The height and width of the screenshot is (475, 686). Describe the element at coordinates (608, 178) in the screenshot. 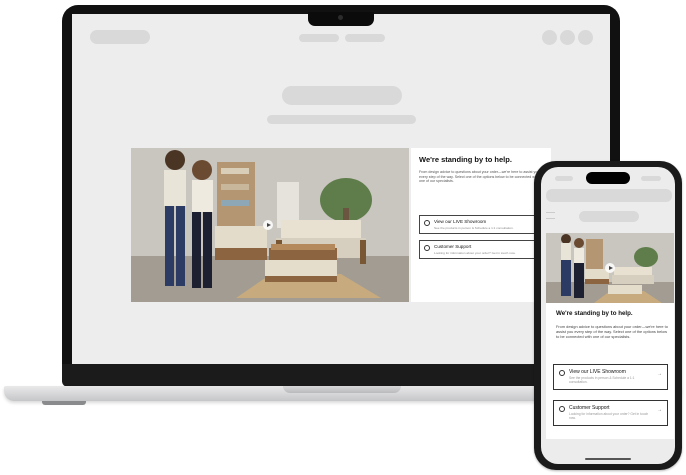

I see `phone-dynamic-island` at that location.